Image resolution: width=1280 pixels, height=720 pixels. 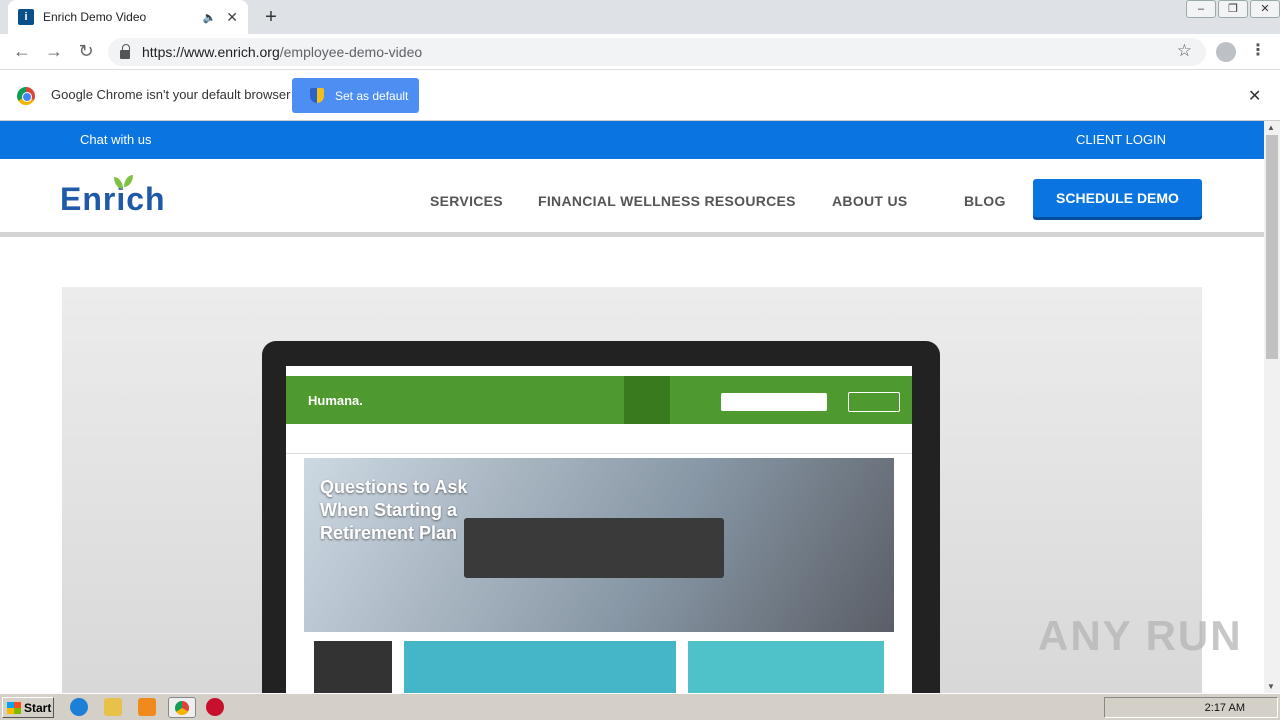 I want to click on start-label: Start, so click(x=38, y=707).